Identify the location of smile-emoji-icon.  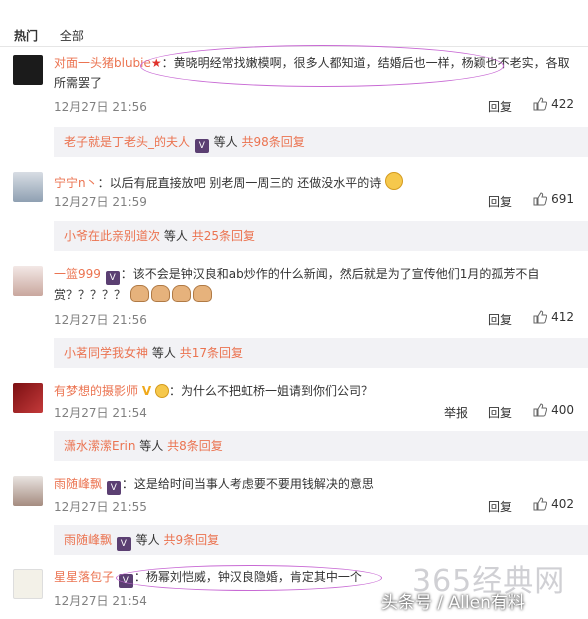
(394, 181).